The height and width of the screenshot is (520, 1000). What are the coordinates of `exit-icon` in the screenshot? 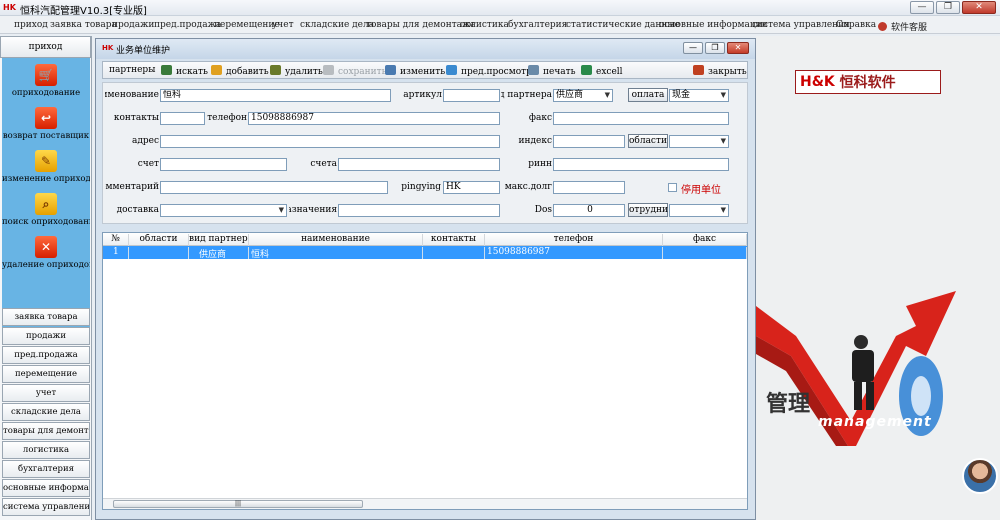 It's located at (698, 70).